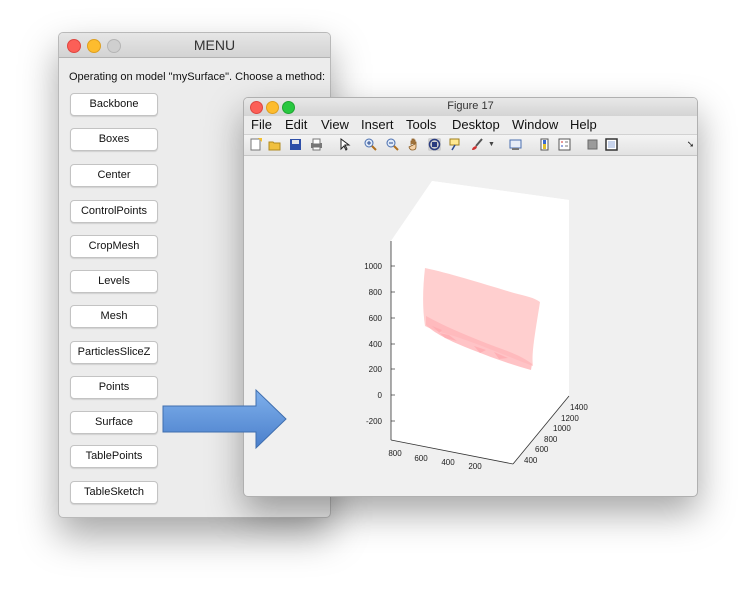 This screenshot has width=742, height=599. I want to click on zoom-in-icon, so click(370, 144).